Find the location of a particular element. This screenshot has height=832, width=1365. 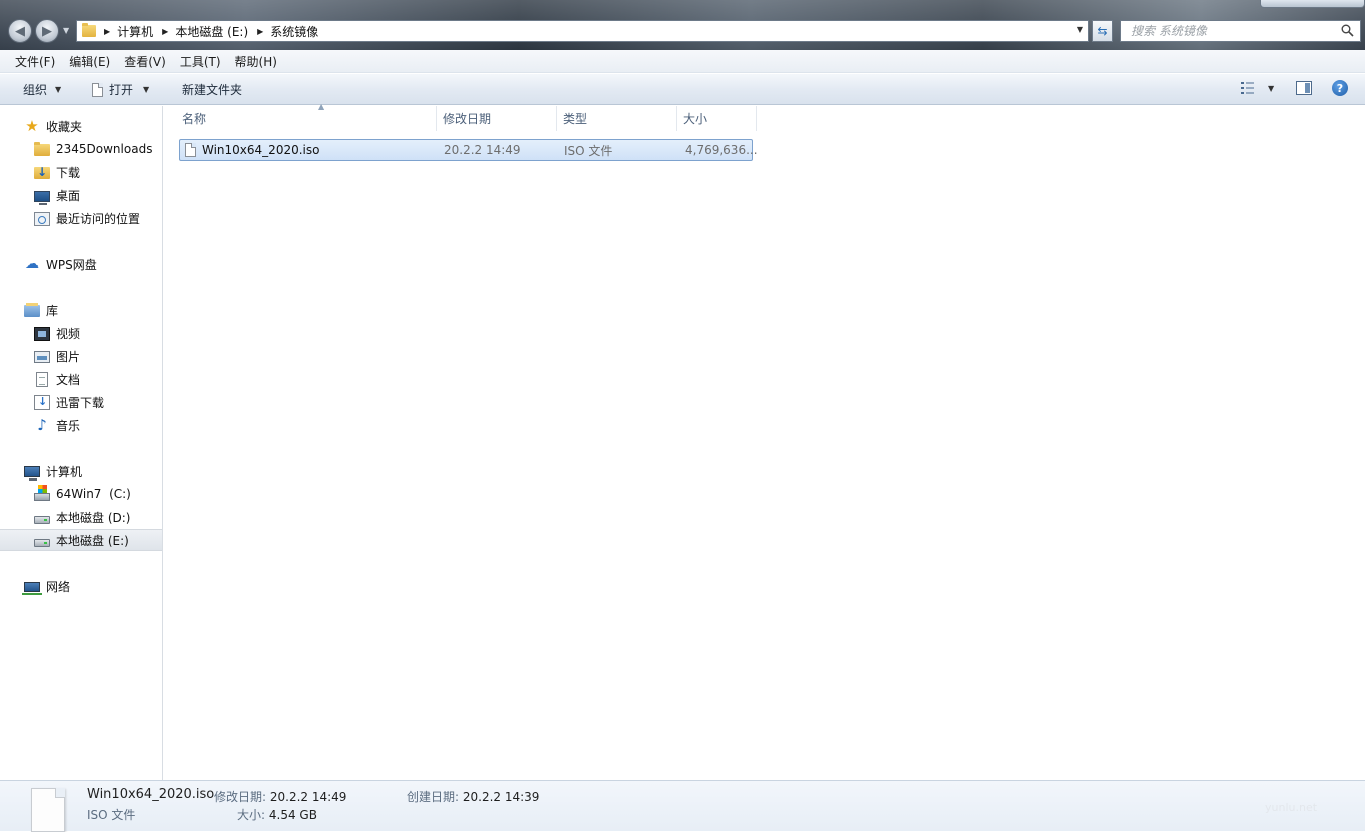

title-bar: ◀ ▶ ▼ ▶ 计算机 ▶ 本地磁盘 (E:) ▶ 系统镜像 ▼ ⇆ is located at coordinates (682, 25).